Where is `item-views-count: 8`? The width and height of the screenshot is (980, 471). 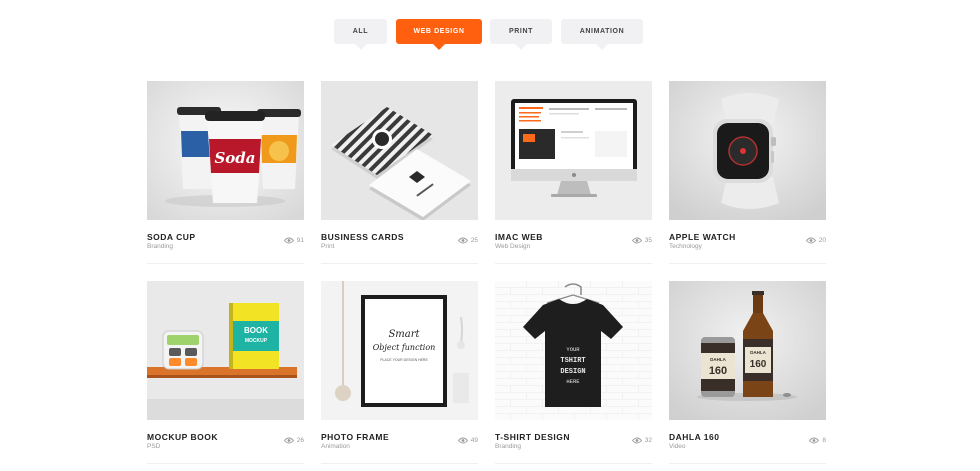 item-views-count: 8 is located at coordinates (824, 440).